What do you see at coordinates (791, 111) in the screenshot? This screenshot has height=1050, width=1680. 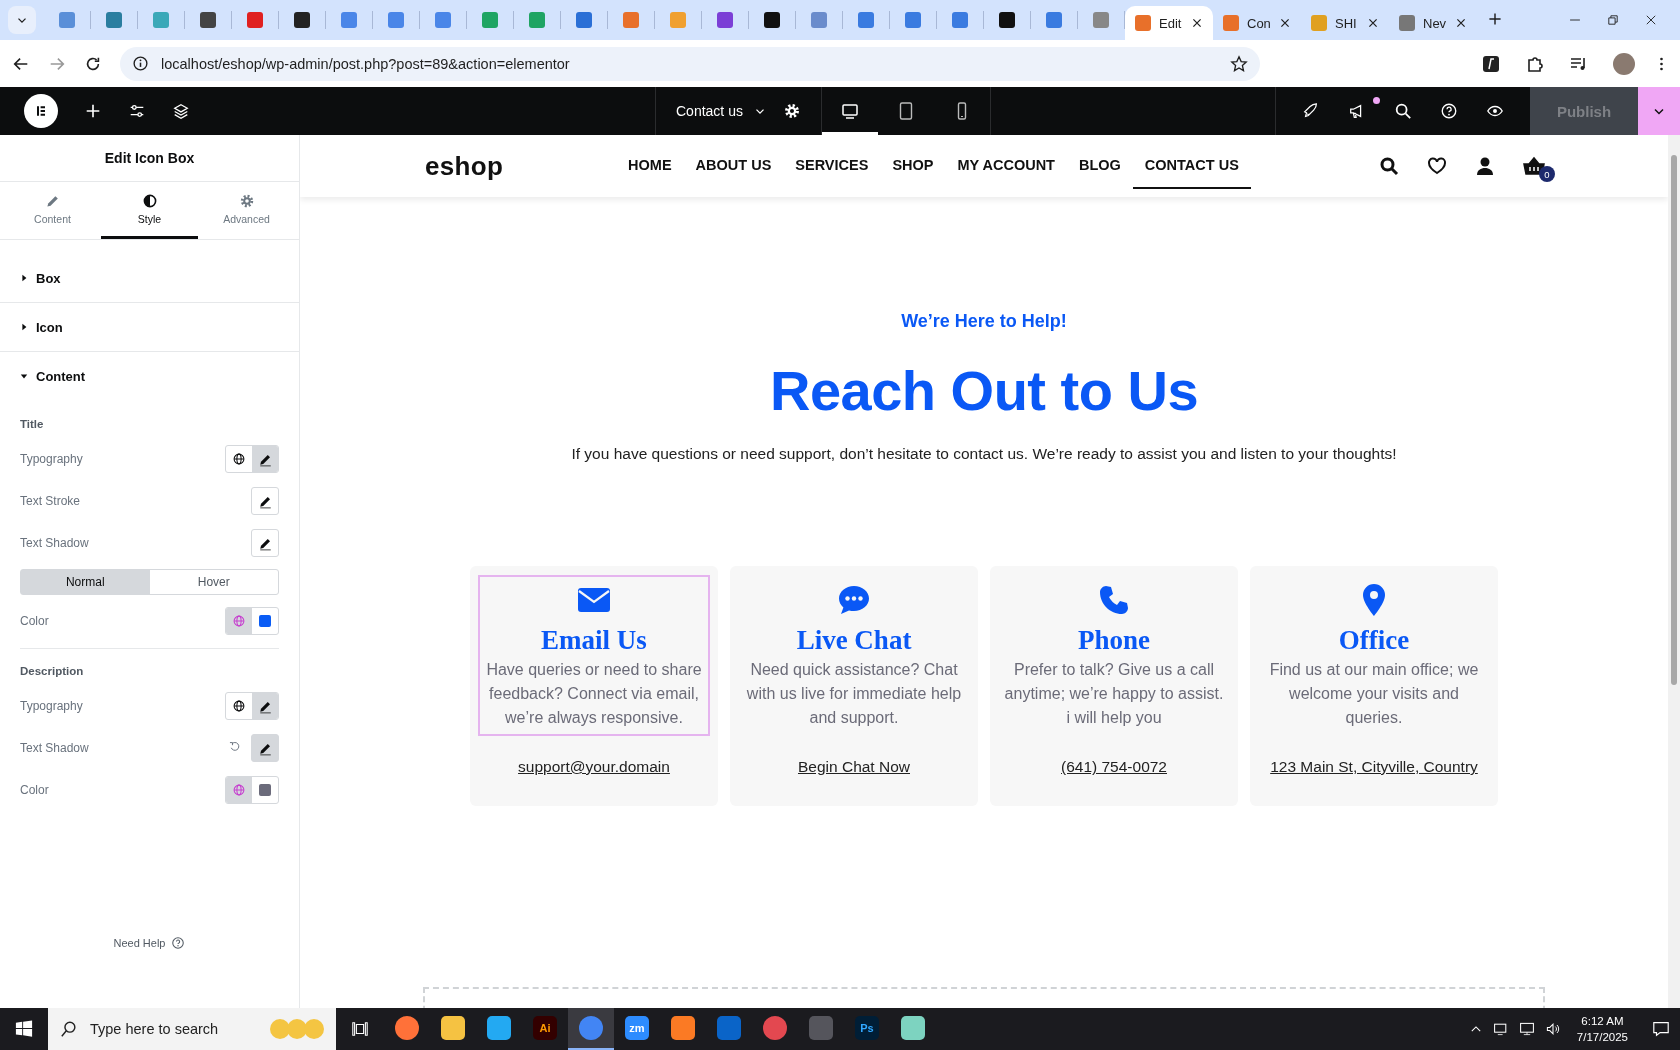 I see `settings-icon` at bounding box center [791, 111].